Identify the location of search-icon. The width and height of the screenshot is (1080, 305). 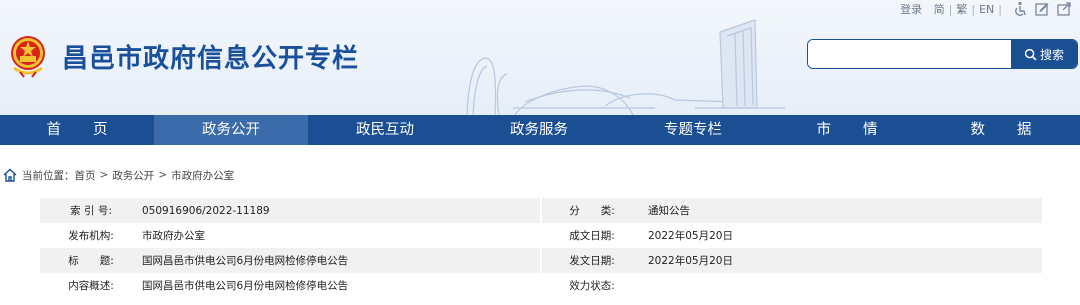
(1030, 54).